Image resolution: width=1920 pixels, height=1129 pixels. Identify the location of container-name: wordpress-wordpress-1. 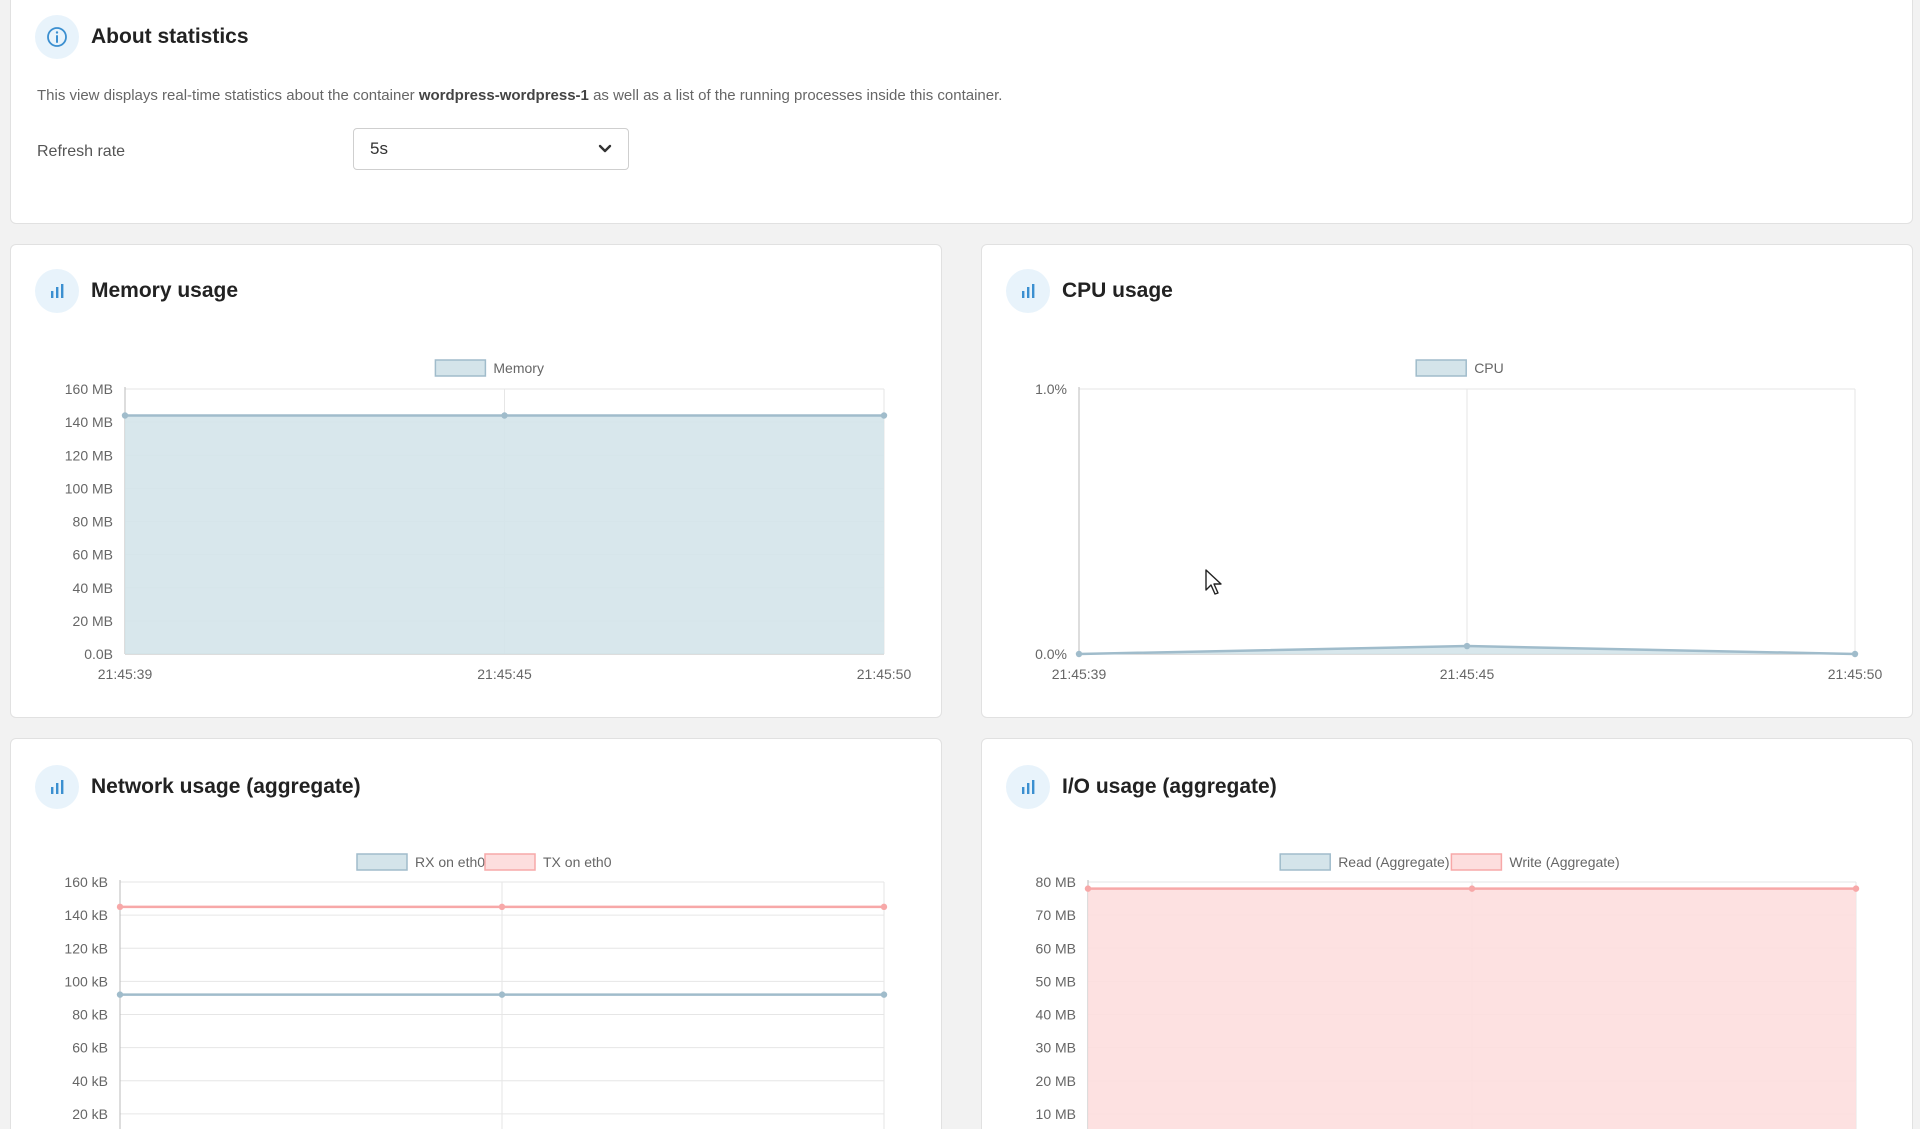
(503, 95).